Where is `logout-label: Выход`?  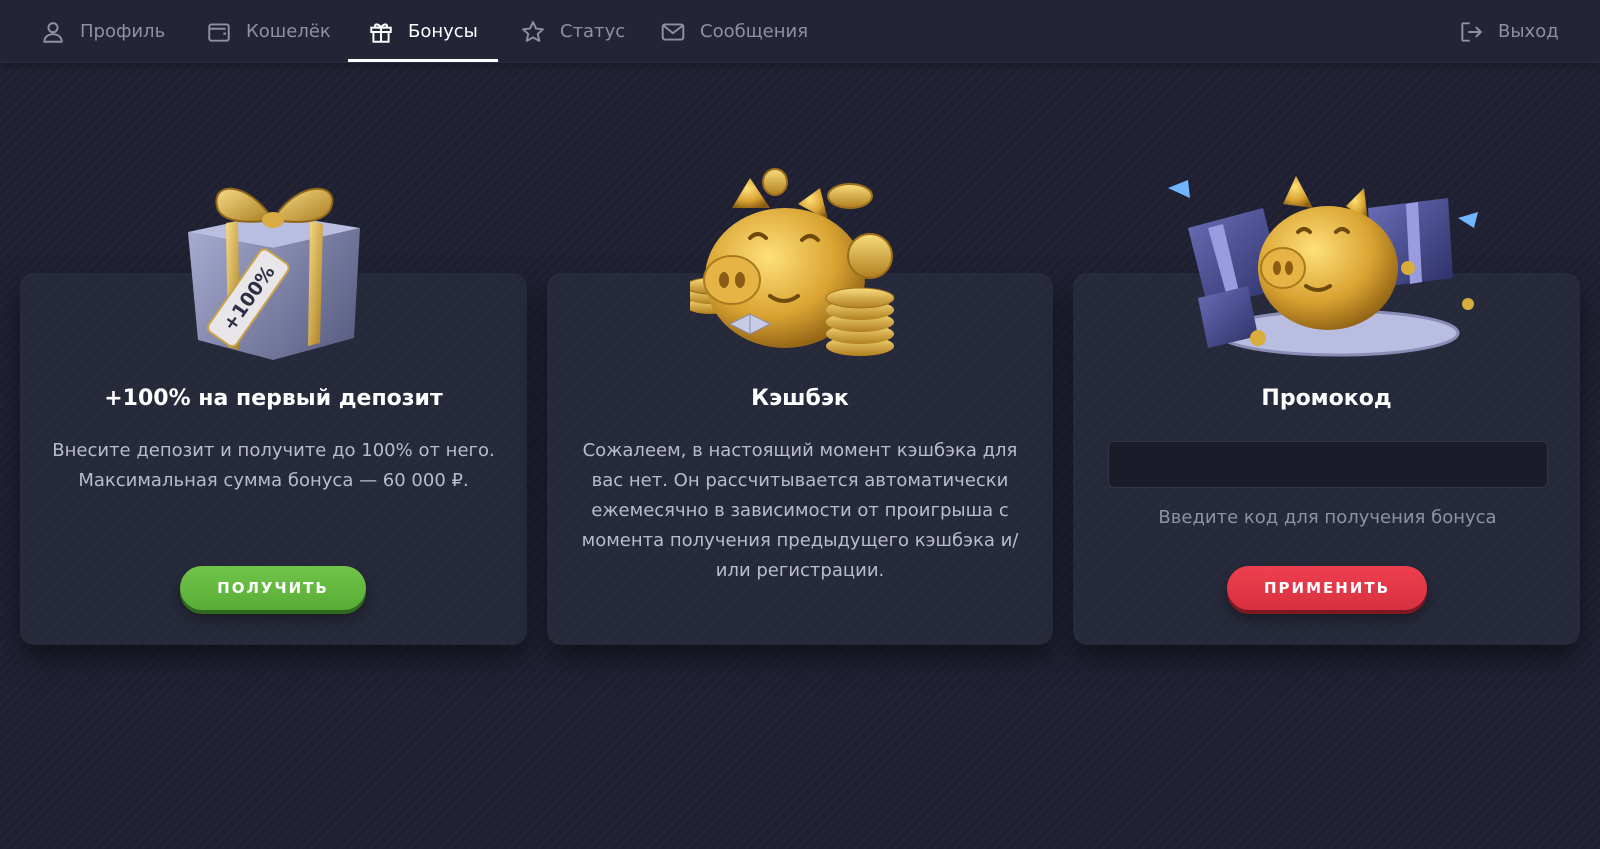 logout-label: Выход is located at coordinates (1528, 31).